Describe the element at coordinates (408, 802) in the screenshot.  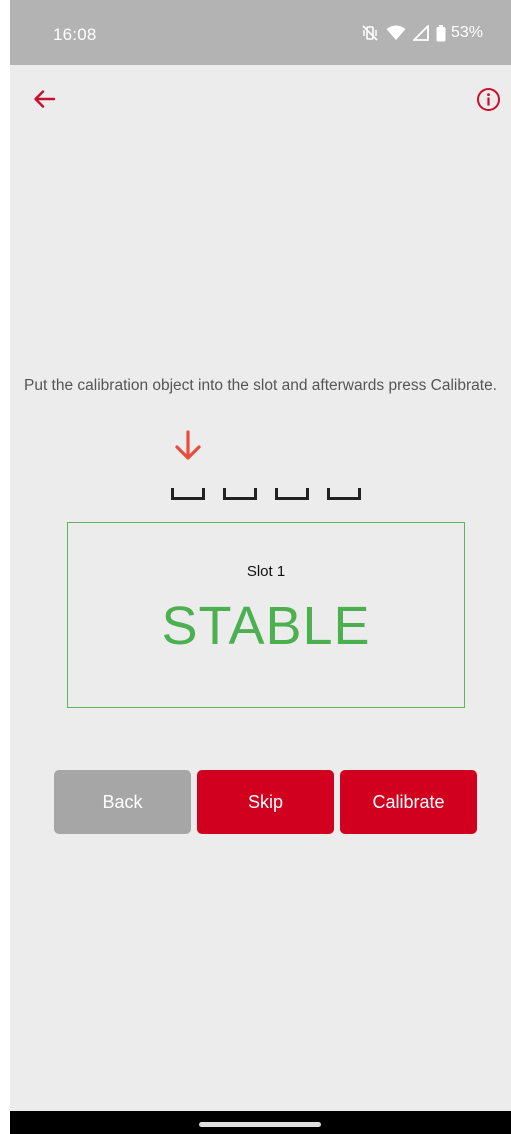
I see `calibrate-button: Calibrate` at that location.